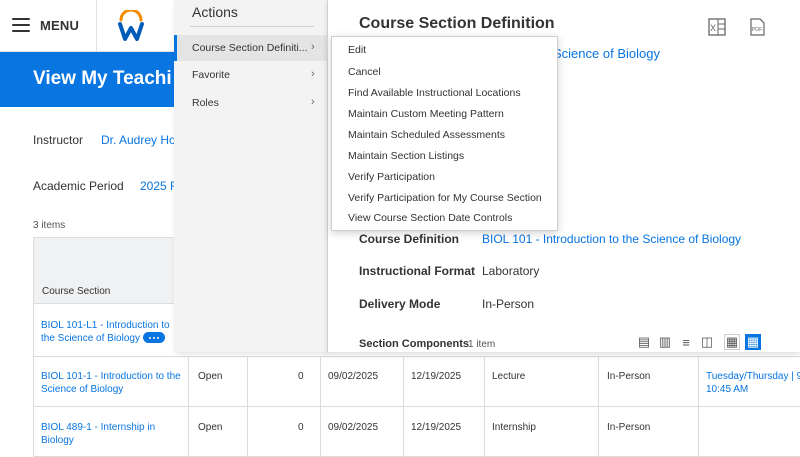 The width and height of the screenshot is (800, 457). I want to click on instructor-link: Dr. Audrey Ho, so click(138, 140).